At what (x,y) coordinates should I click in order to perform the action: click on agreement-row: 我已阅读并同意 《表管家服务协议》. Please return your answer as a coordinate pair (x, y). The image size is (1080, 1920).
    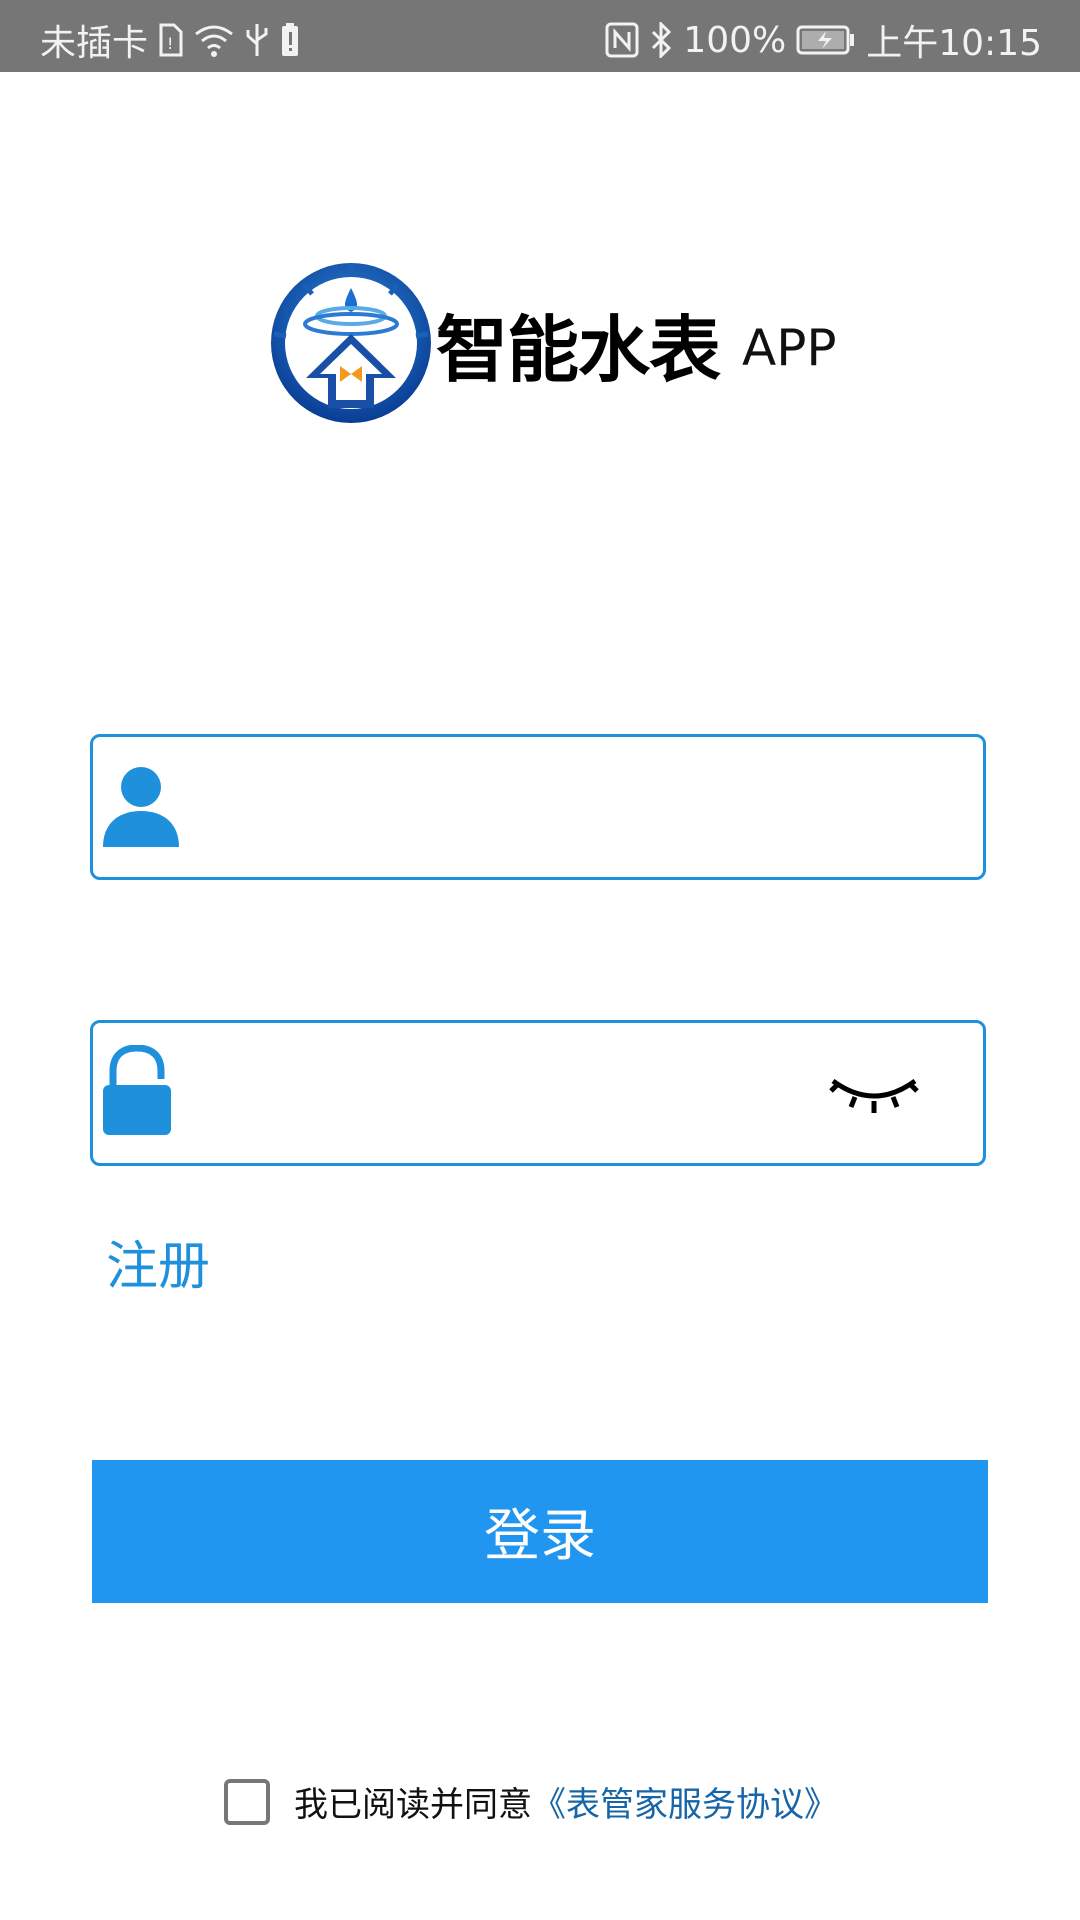
    Looking at the image, I should click on (531, 1801).